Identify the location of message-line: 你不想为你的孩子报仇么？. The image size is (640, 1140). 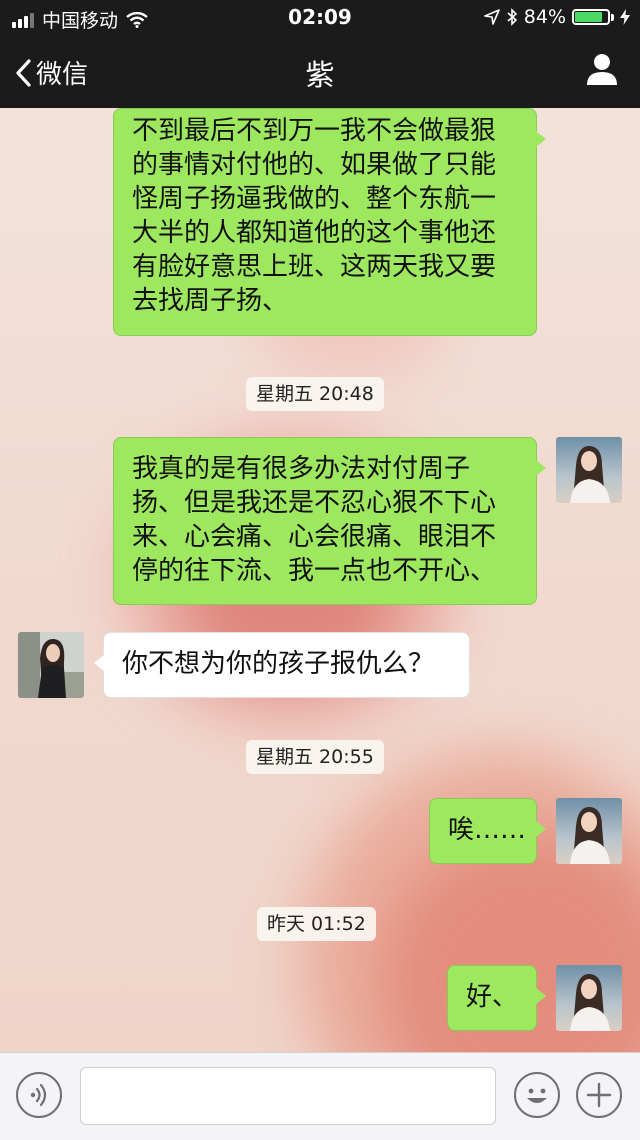
(278, 664).